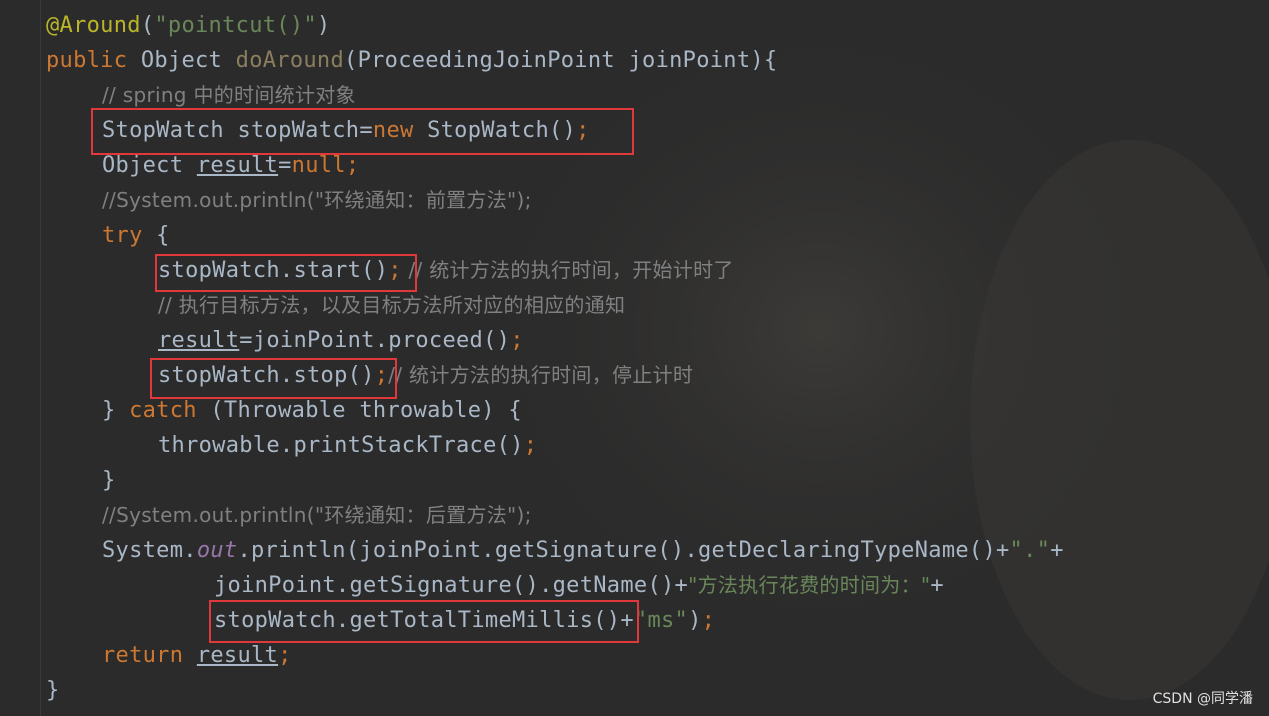  Describe the element at coordinates (393, 130) in the screenshot. I see `keyword: new` at that location.